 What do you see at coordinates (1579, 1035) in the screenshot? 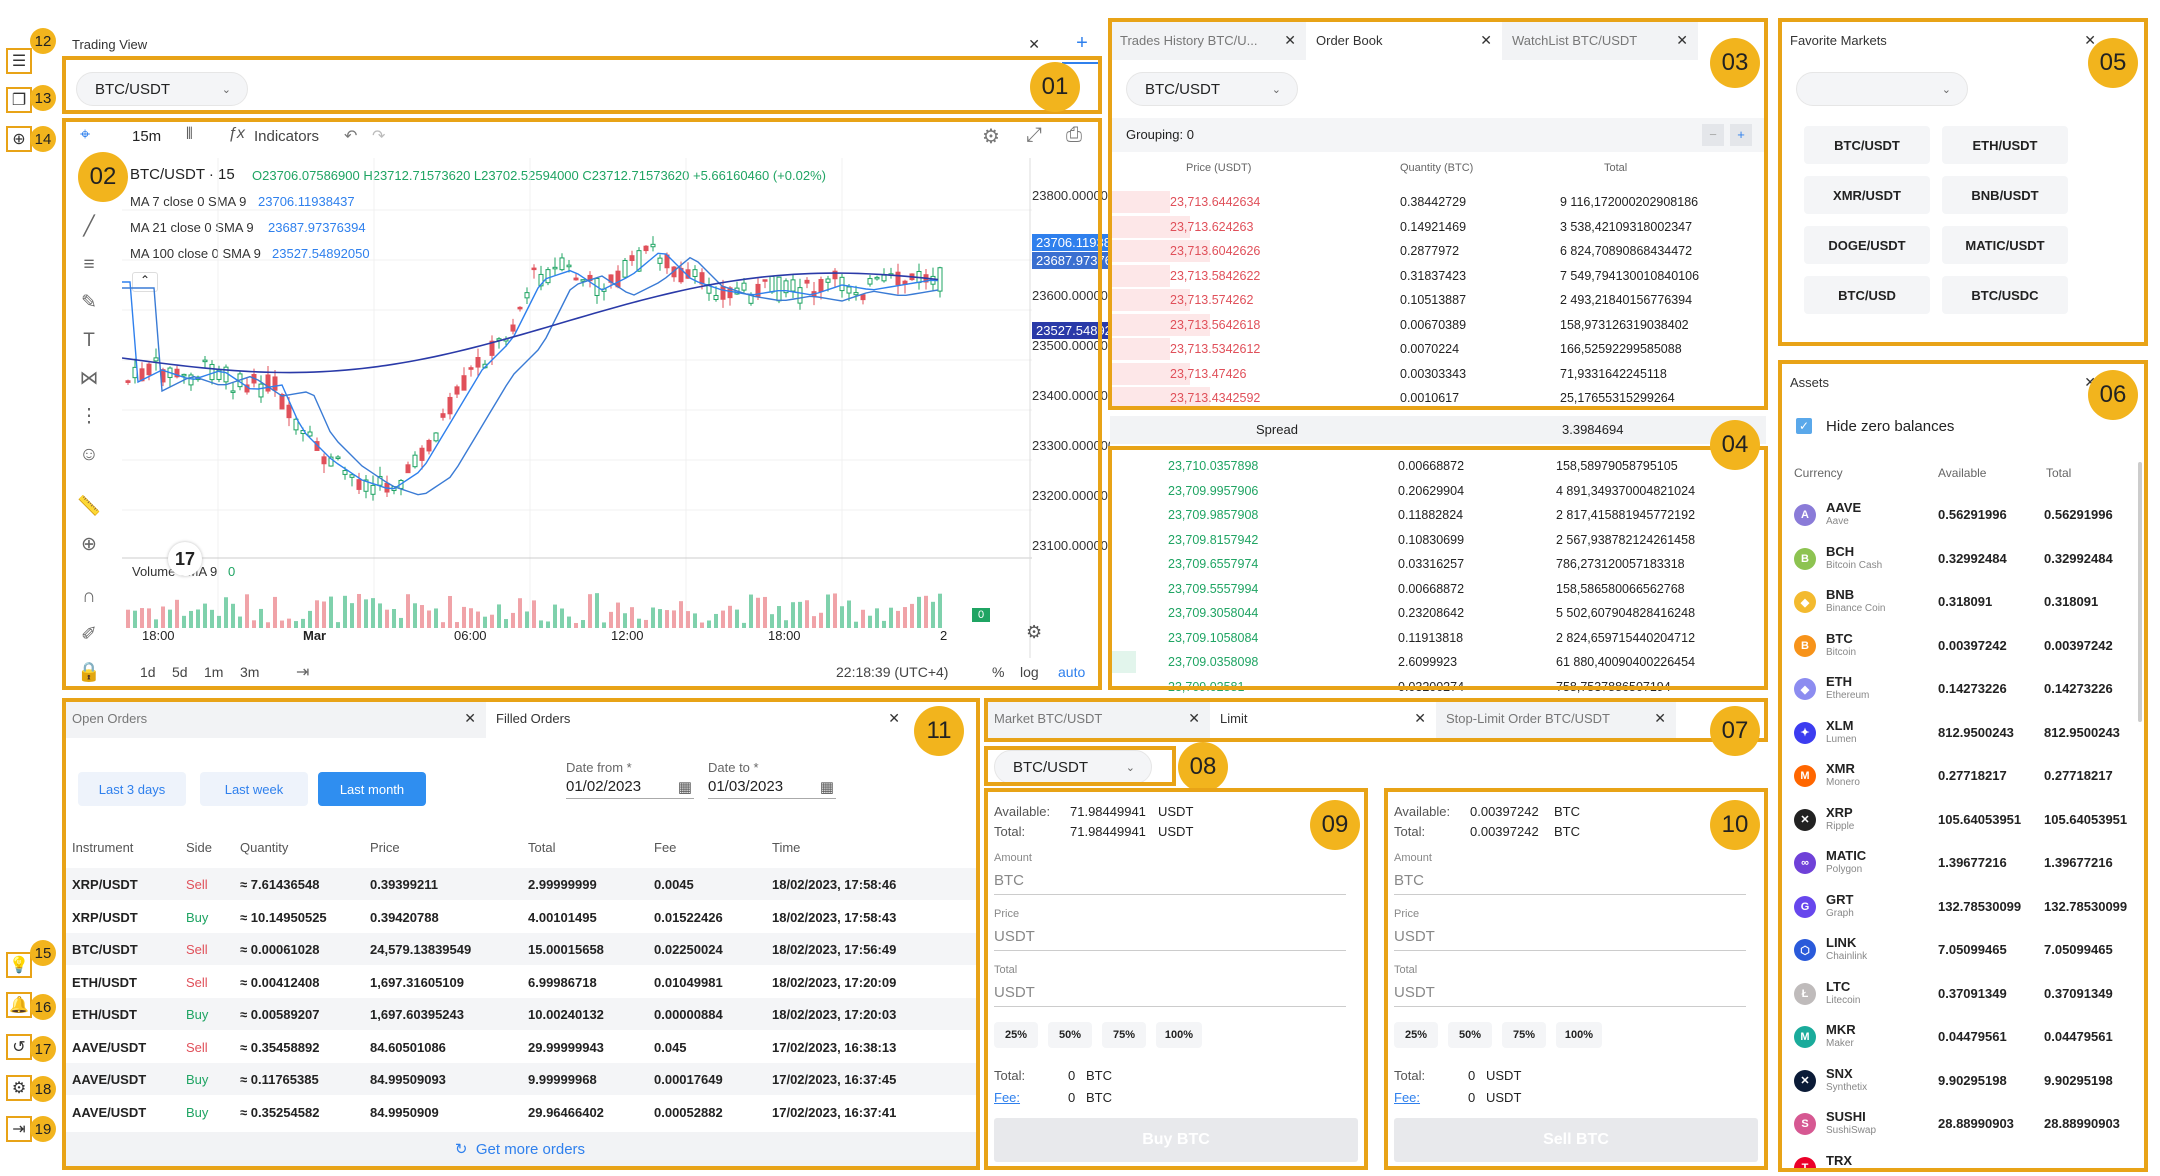
I see `sell-100-button: 100%` at bounding box center [1579, 1035].